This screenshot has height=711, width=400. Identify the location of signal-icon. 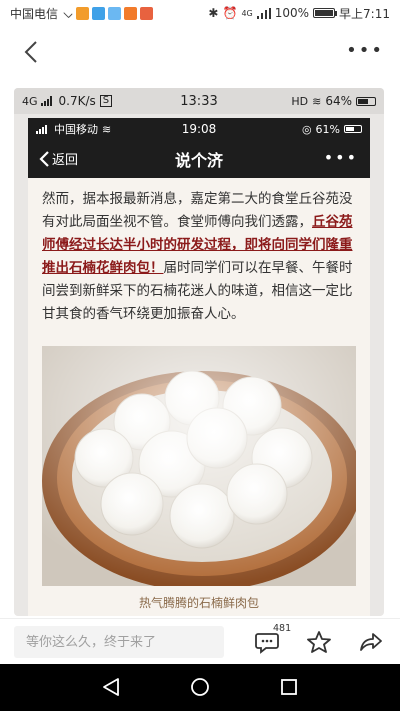
(263, 13).